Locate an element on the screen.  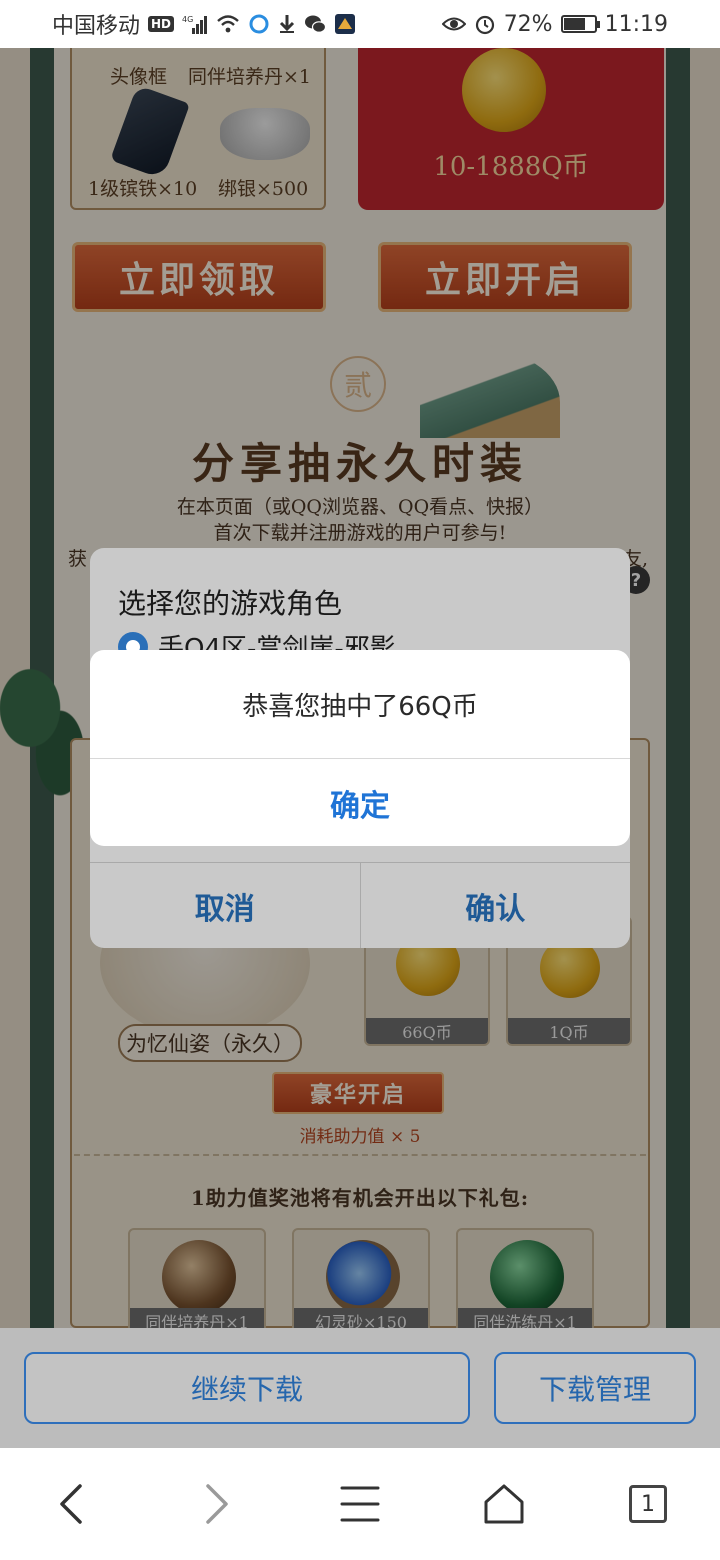
svg-text: 4G is located at coordinates (187, 19).